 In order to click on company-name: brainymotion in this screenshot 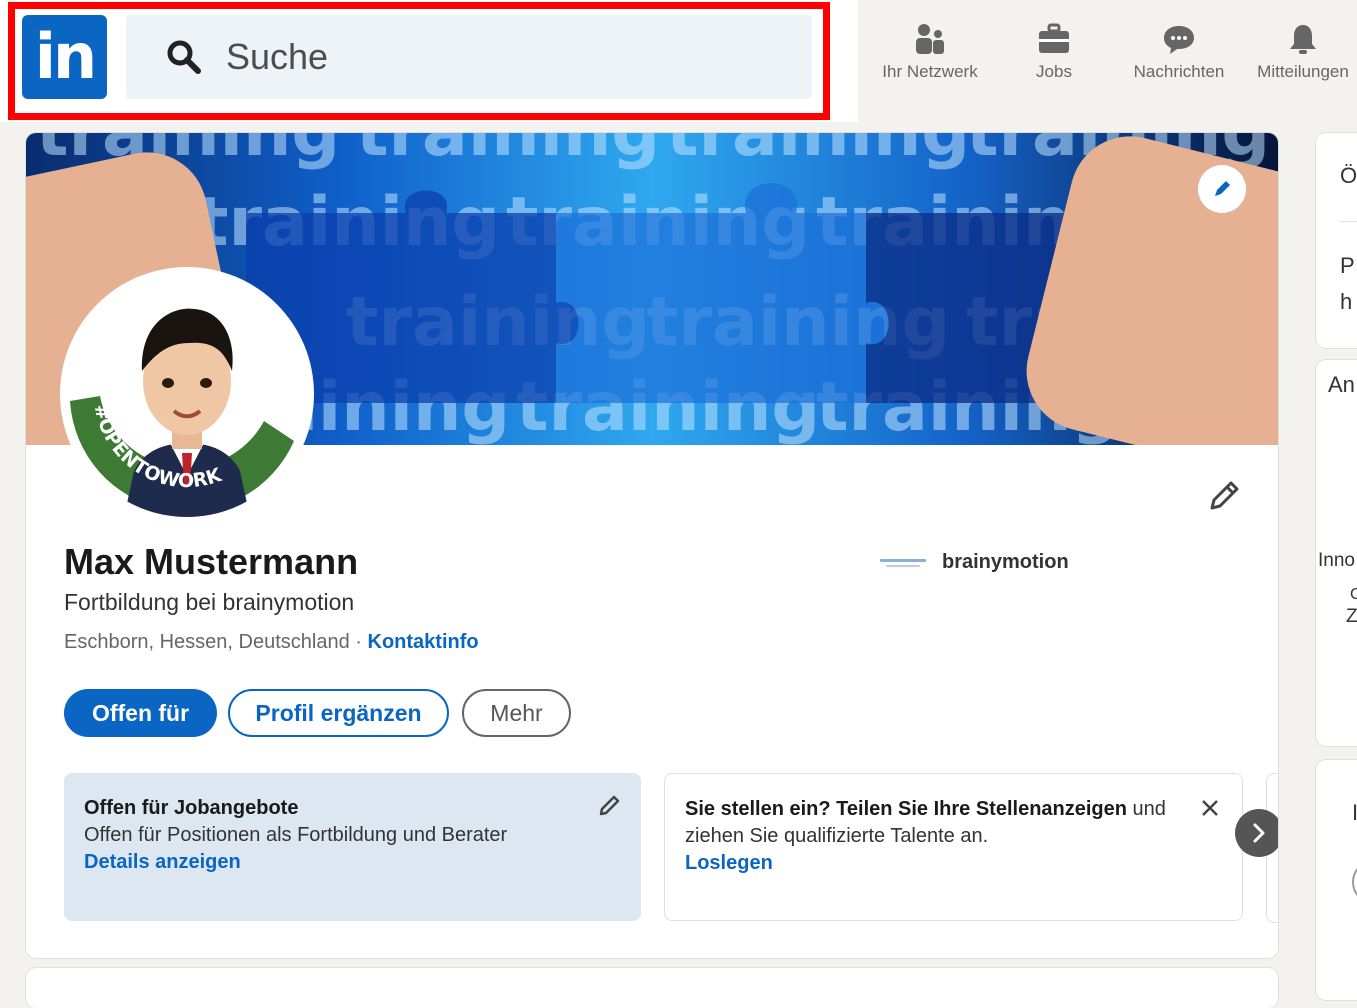, I will do `click(1005, 562)`.